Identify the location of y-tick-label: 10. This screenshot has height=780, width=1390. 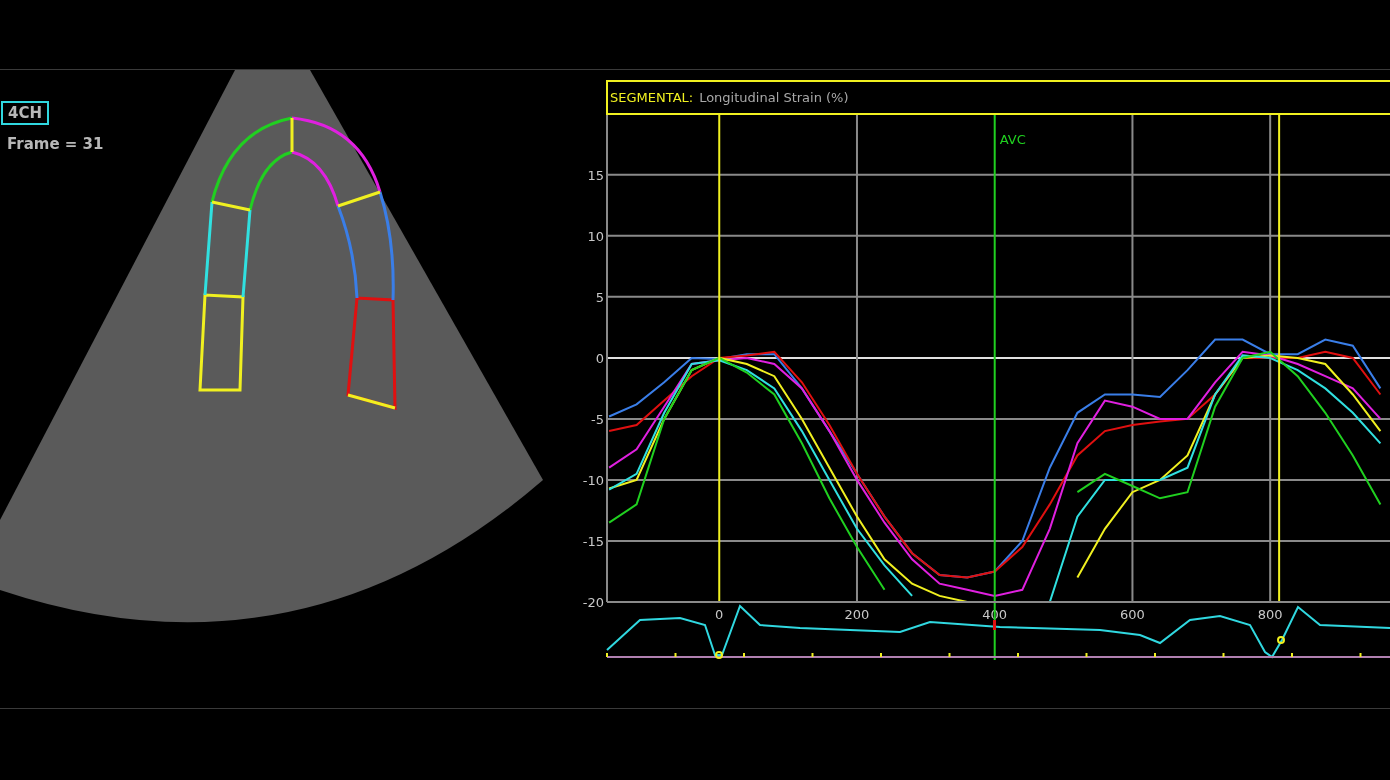
(595, 236).